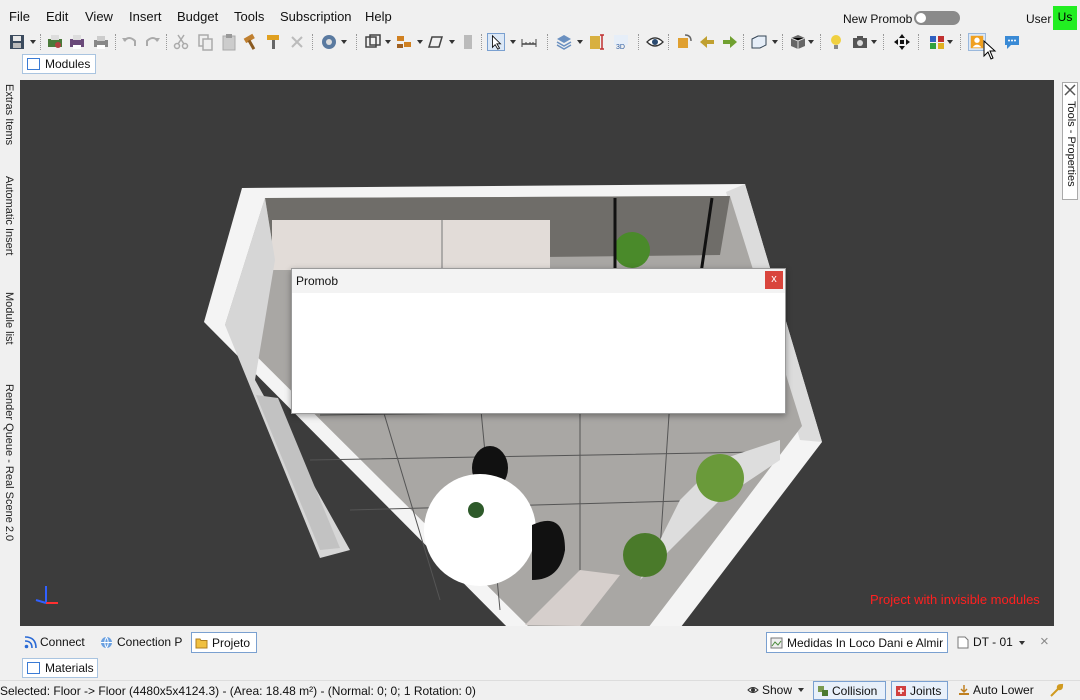 This screenshot has width=1080, height=700. Describe the element at coordinates (33, 64) in the screenshot. I see `modules-icon` at that location.